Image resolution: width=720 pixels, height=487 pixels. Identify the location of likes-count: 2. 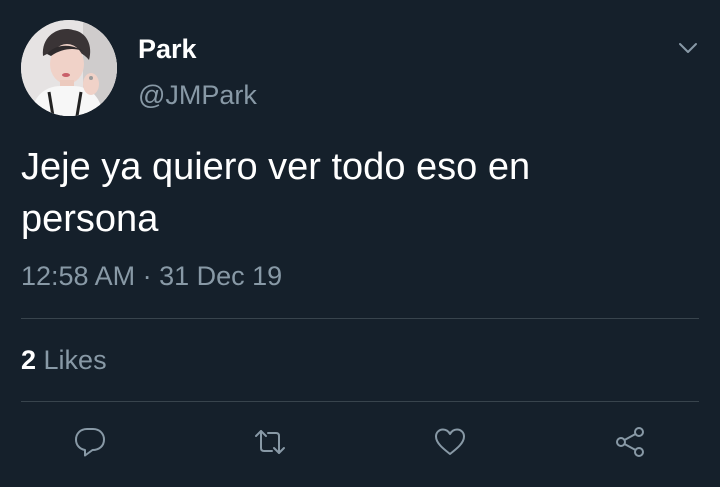
(29, 360).